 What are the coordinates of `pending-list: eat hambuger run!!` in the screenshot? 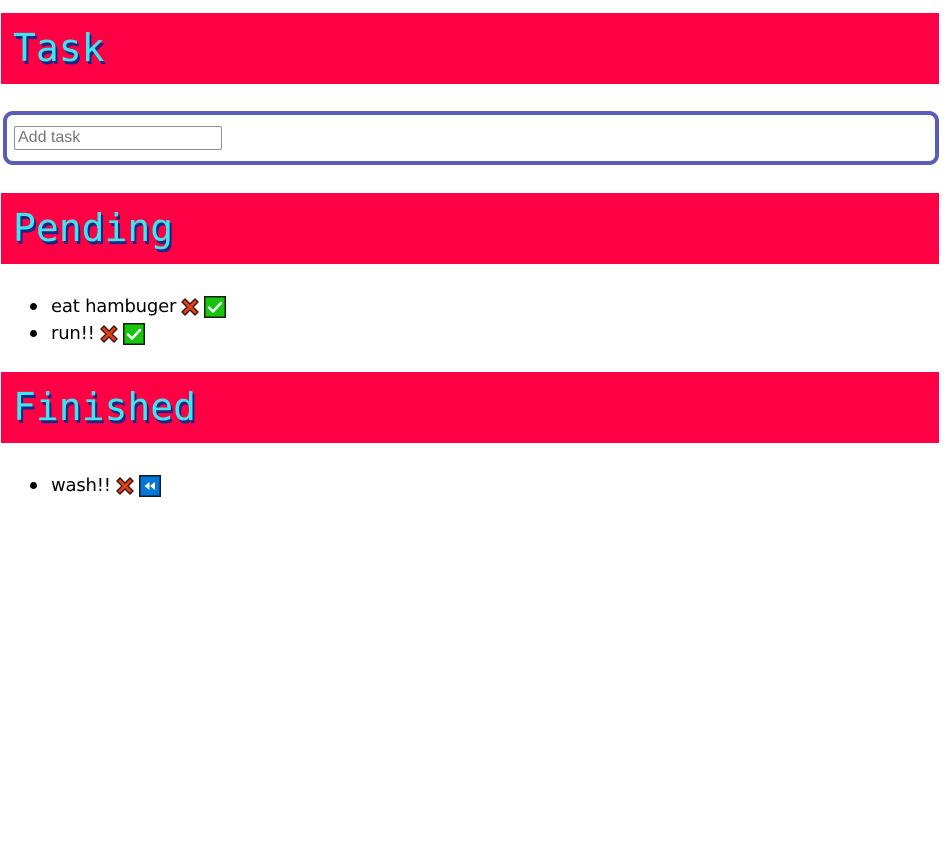 It's located at (113, 320).